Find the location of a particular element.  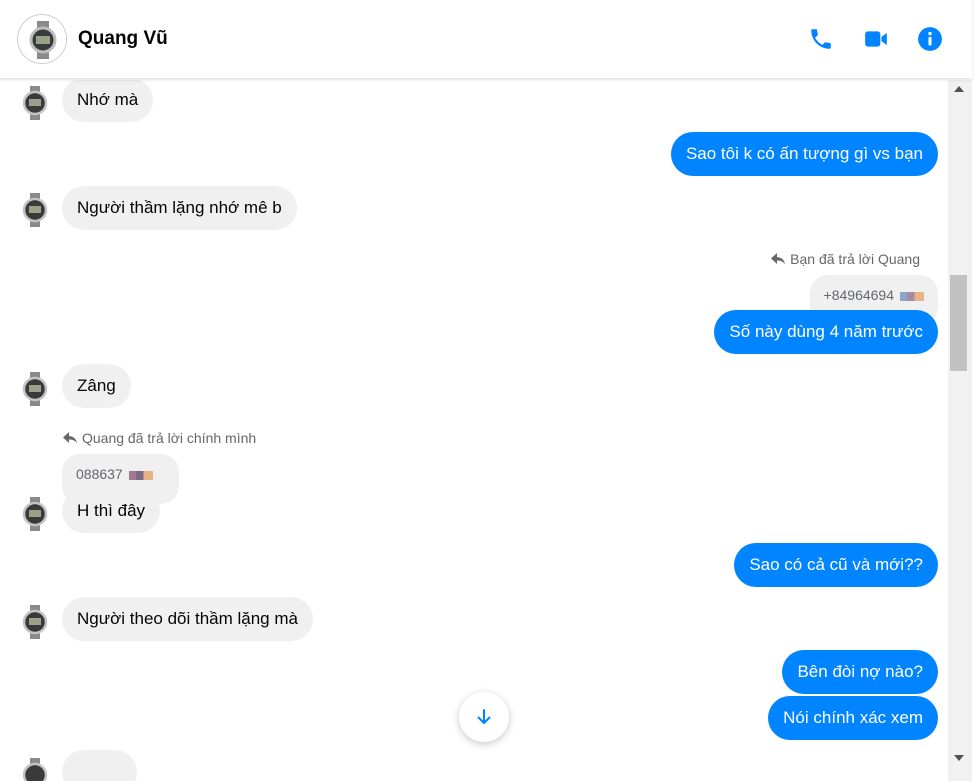

scroll-to-bottom-button is located at coordinates (484, 717).